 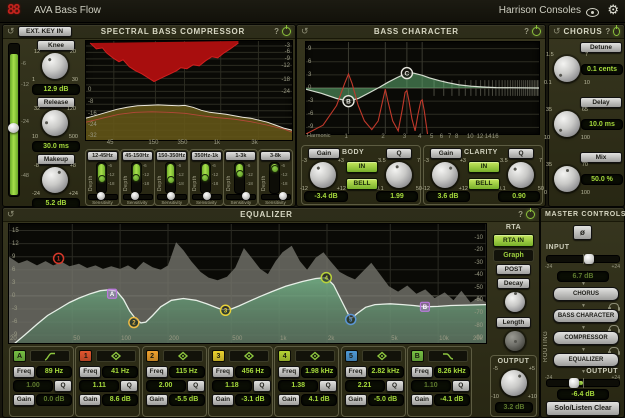 What do you see at coordinates (362, 167) in the screenshot?
I see `body-in-button: IN` at bounding box center [362, 167].